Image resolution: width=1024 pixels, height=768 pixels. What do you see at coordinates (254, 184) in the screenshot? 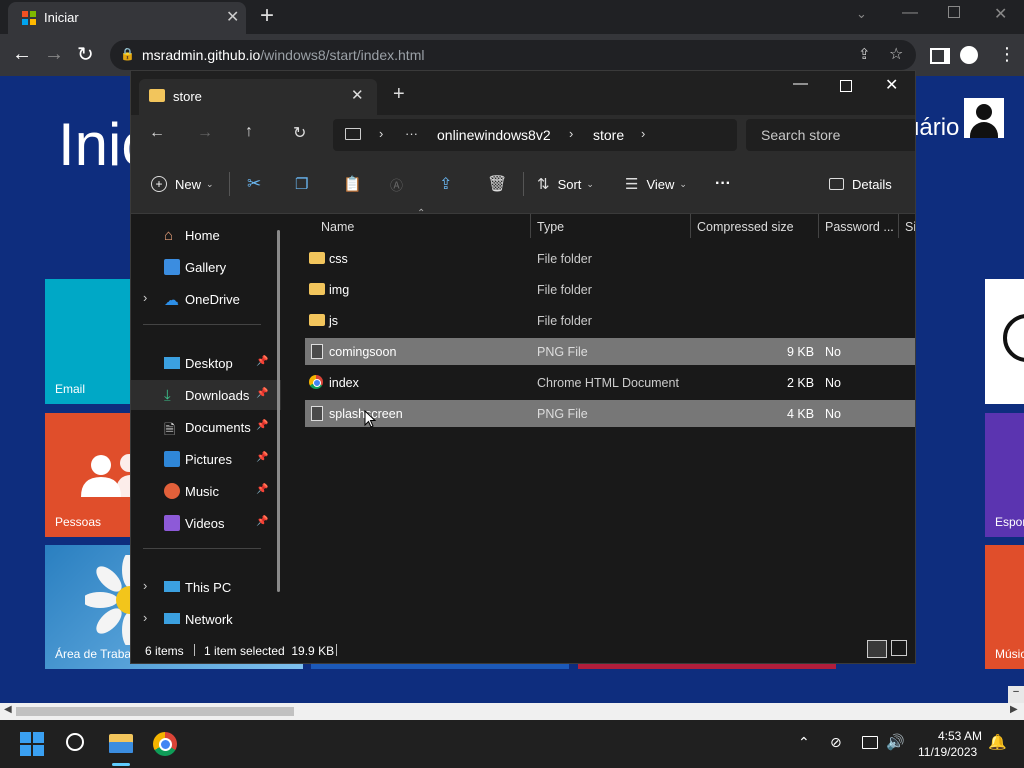
I see `cut-icon: ✂` at bounding box center [254, 184].